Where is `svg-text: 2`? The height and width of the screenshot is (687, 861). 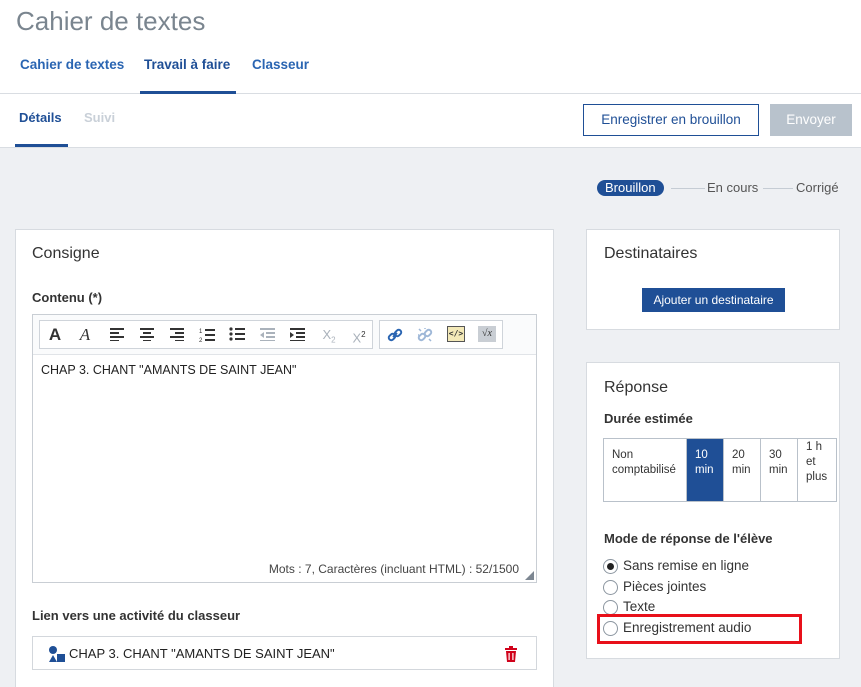
svg-text: 2 is located at coordinates (201, 340).